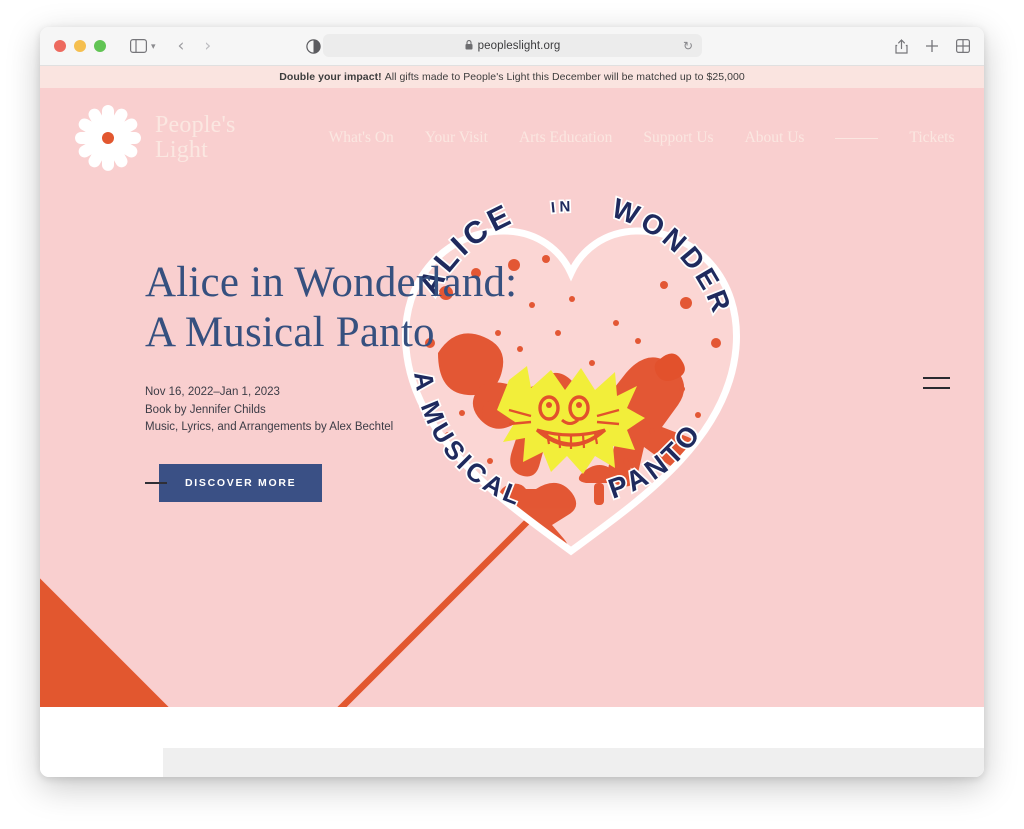 The width and height of the screenshot is (1024, 829). Describe the element at coordinates (775, 138) in the screenshot. I see `nav-item-about-us: About Us` at that location.